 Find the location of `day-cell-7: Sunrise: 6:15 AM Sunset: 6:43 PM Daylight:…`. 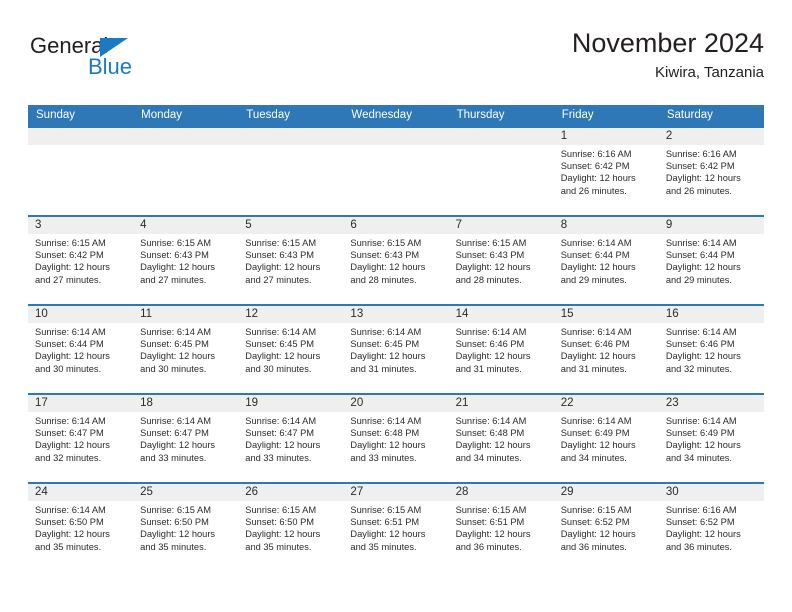

day-cell-7: Sunrise: 6:15 AM Sunset: 6:43 PM Daylight:… is located at coordinates (501, 269).